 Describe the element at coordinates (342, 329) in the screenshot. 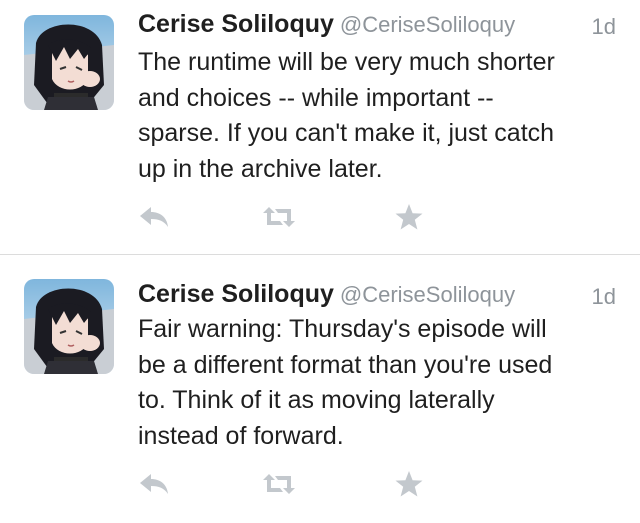

I see `tweet-text-line: Fair warning: Thursday's episode will` at that location.